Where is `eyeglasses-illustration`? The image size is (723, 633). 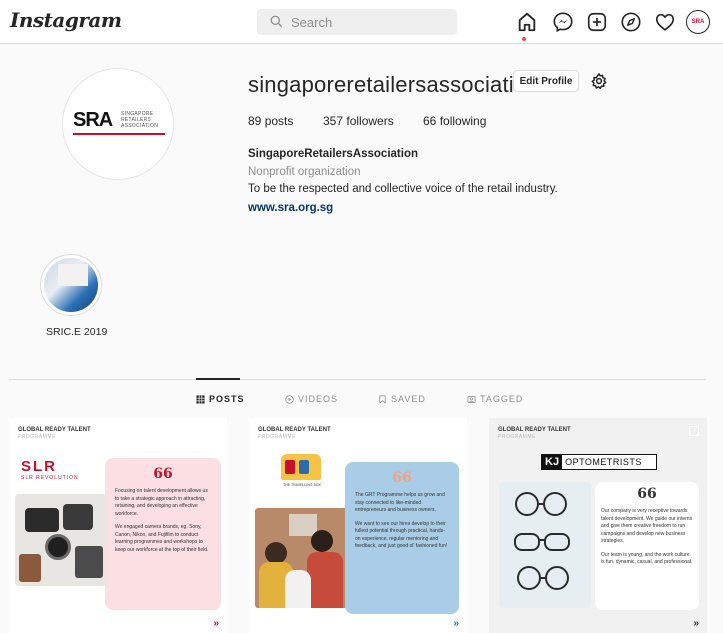
eyeglasses-illustration is located at coordinates (542, 541).